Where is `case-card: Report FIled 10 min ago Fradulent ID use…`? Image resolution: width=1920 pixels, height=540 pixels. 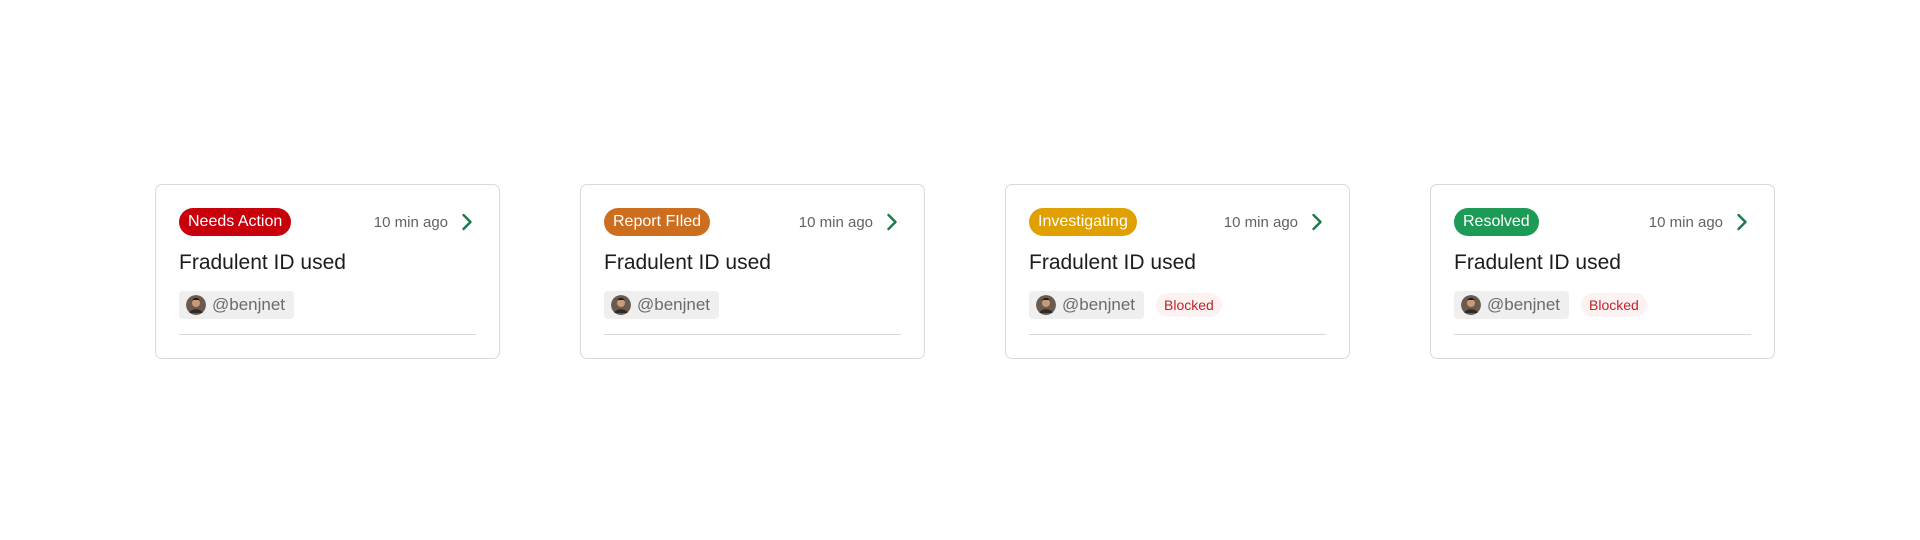
case-card: Report FIled 10 min ago Fradulent ID use… is located at coordinates (752, 271).